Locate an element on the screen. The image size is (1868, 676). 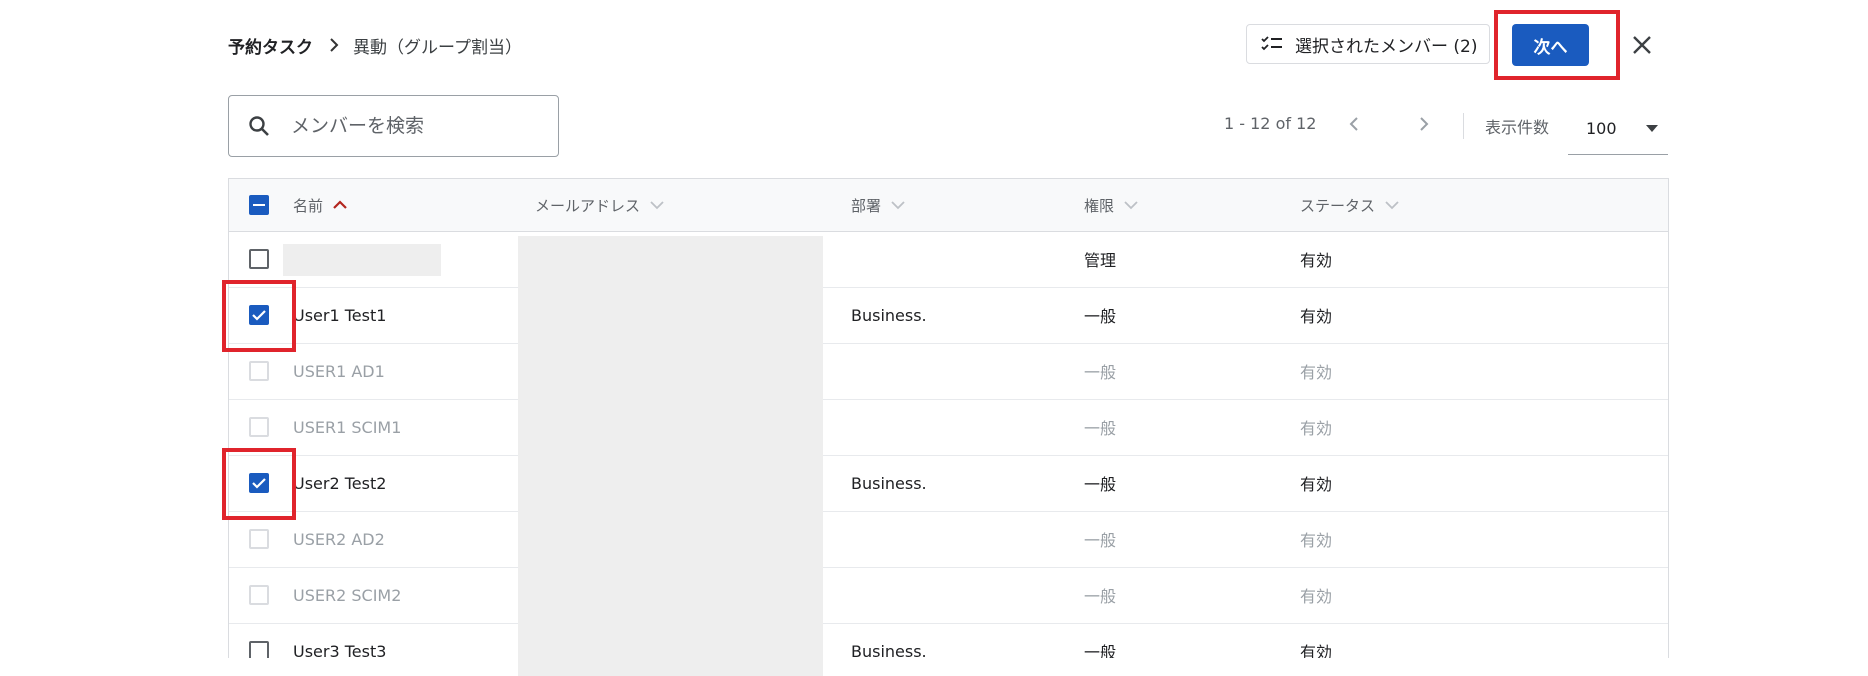
column-header-status: ステータス is located at coordinates (1349, 205).